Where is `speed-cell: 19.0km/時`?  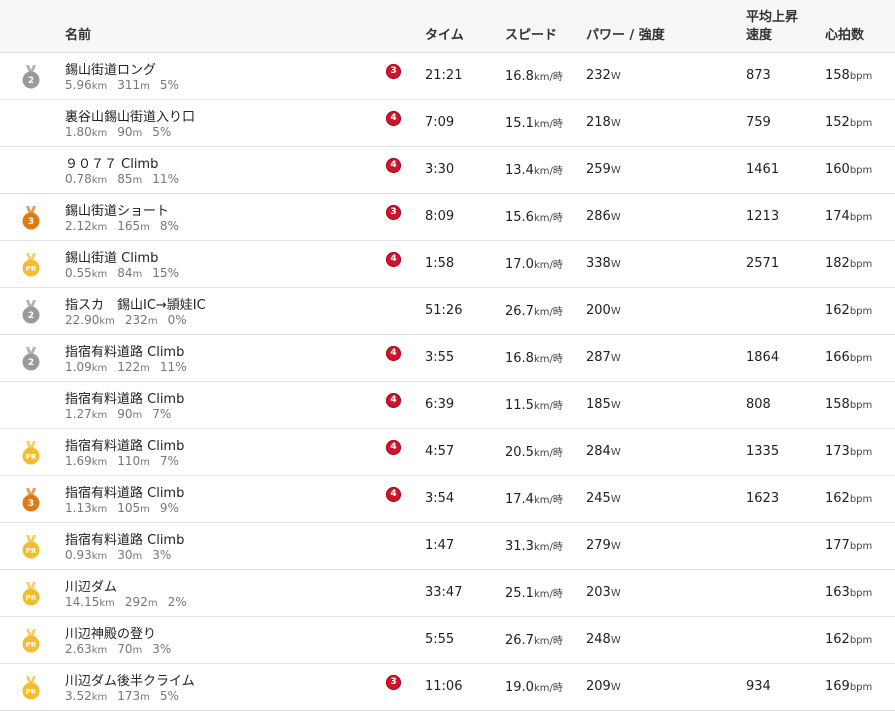
speed-cell: 19.0km/時 is located at coordinates (534, 687).